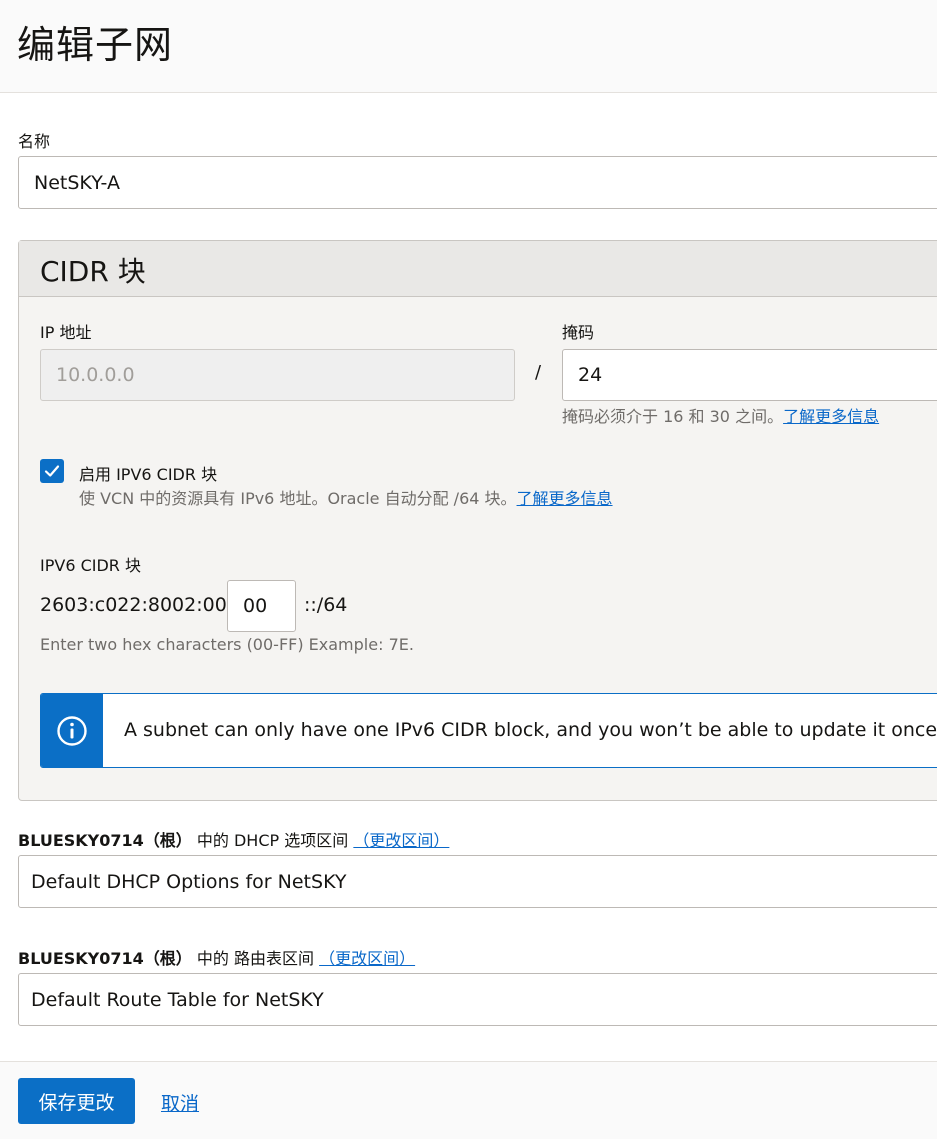  I want to click on dhcp-label-row: BLUESKY0714（根） 中的 DHCP 选项区间 （更改区间）, so click(233, 839).